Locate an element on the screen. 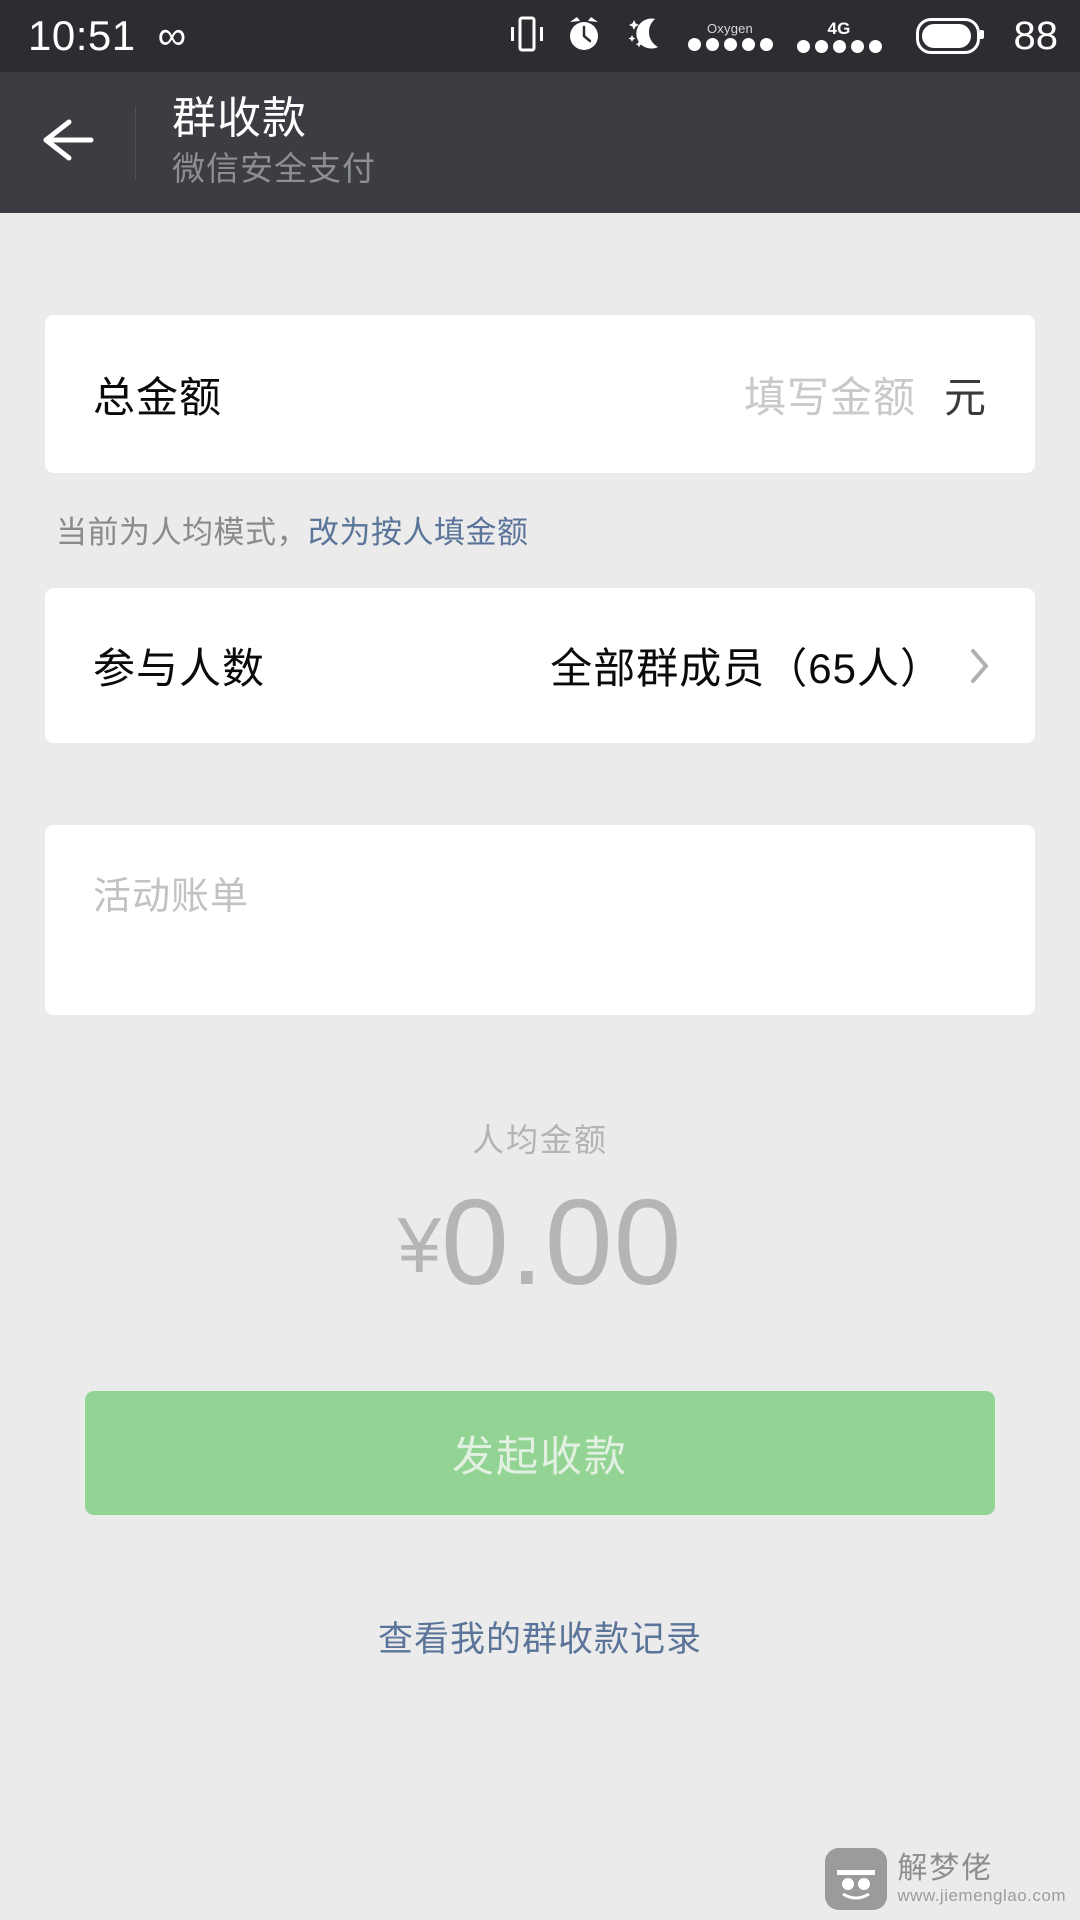 The width and height of the screenshot is (1080, 1920). page-subtitle: 微信安全支付 is located at coordinates (274, 168).